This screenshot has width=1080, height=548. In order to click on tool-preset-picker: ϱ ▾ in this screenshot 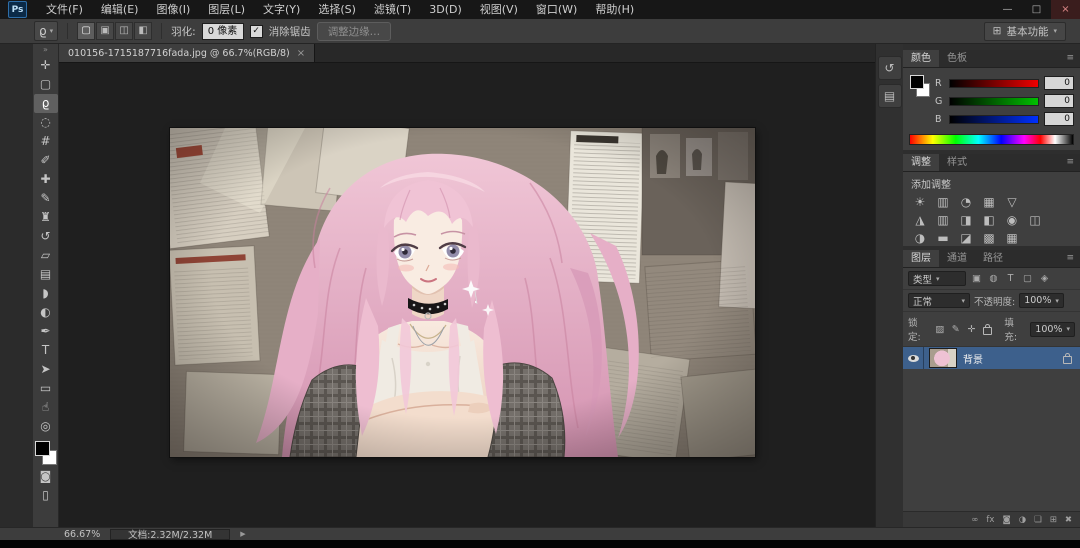, I will do `click(46, 31)`.